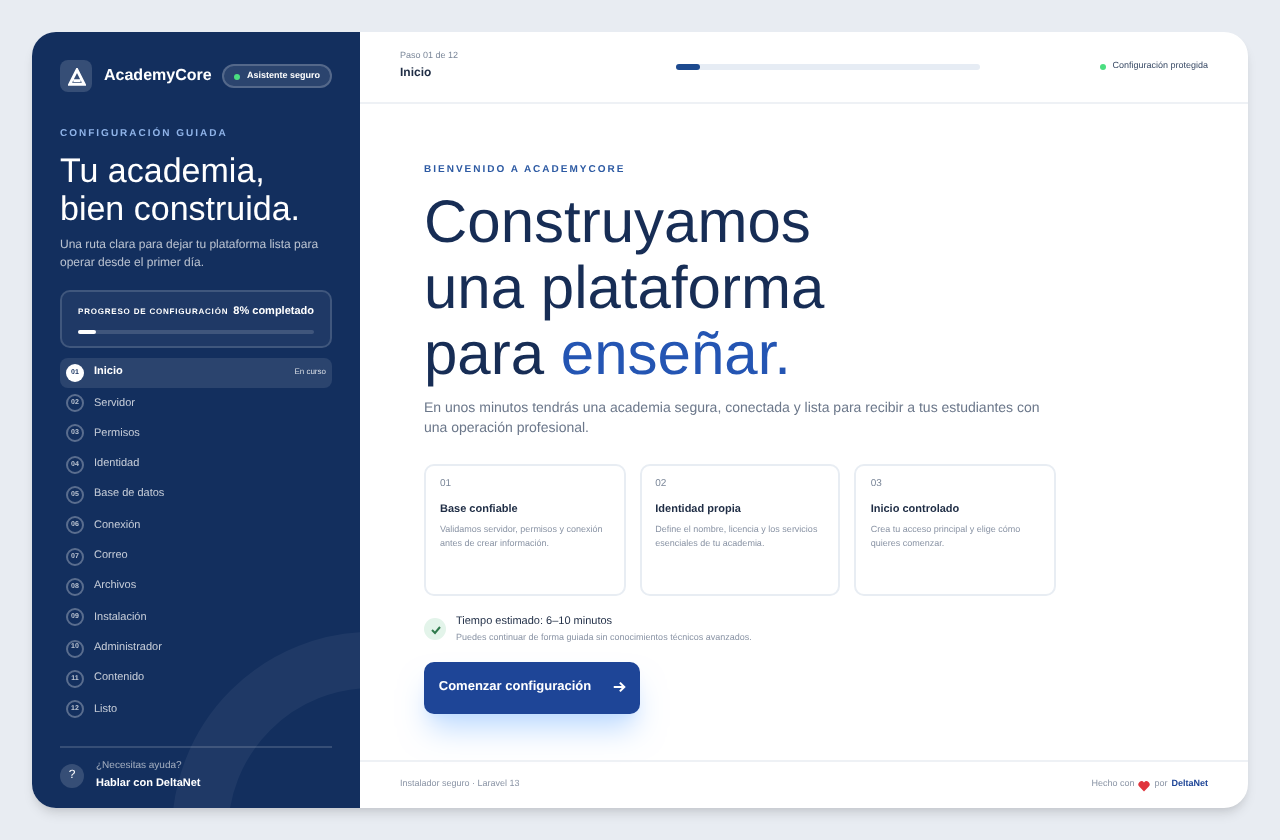 Image resolution: width=1280 pixels, height=840 pixels. Describe the element at coordinates (158, 76) in the screenshot. I see `brand-name: AcademyCore` at that location.